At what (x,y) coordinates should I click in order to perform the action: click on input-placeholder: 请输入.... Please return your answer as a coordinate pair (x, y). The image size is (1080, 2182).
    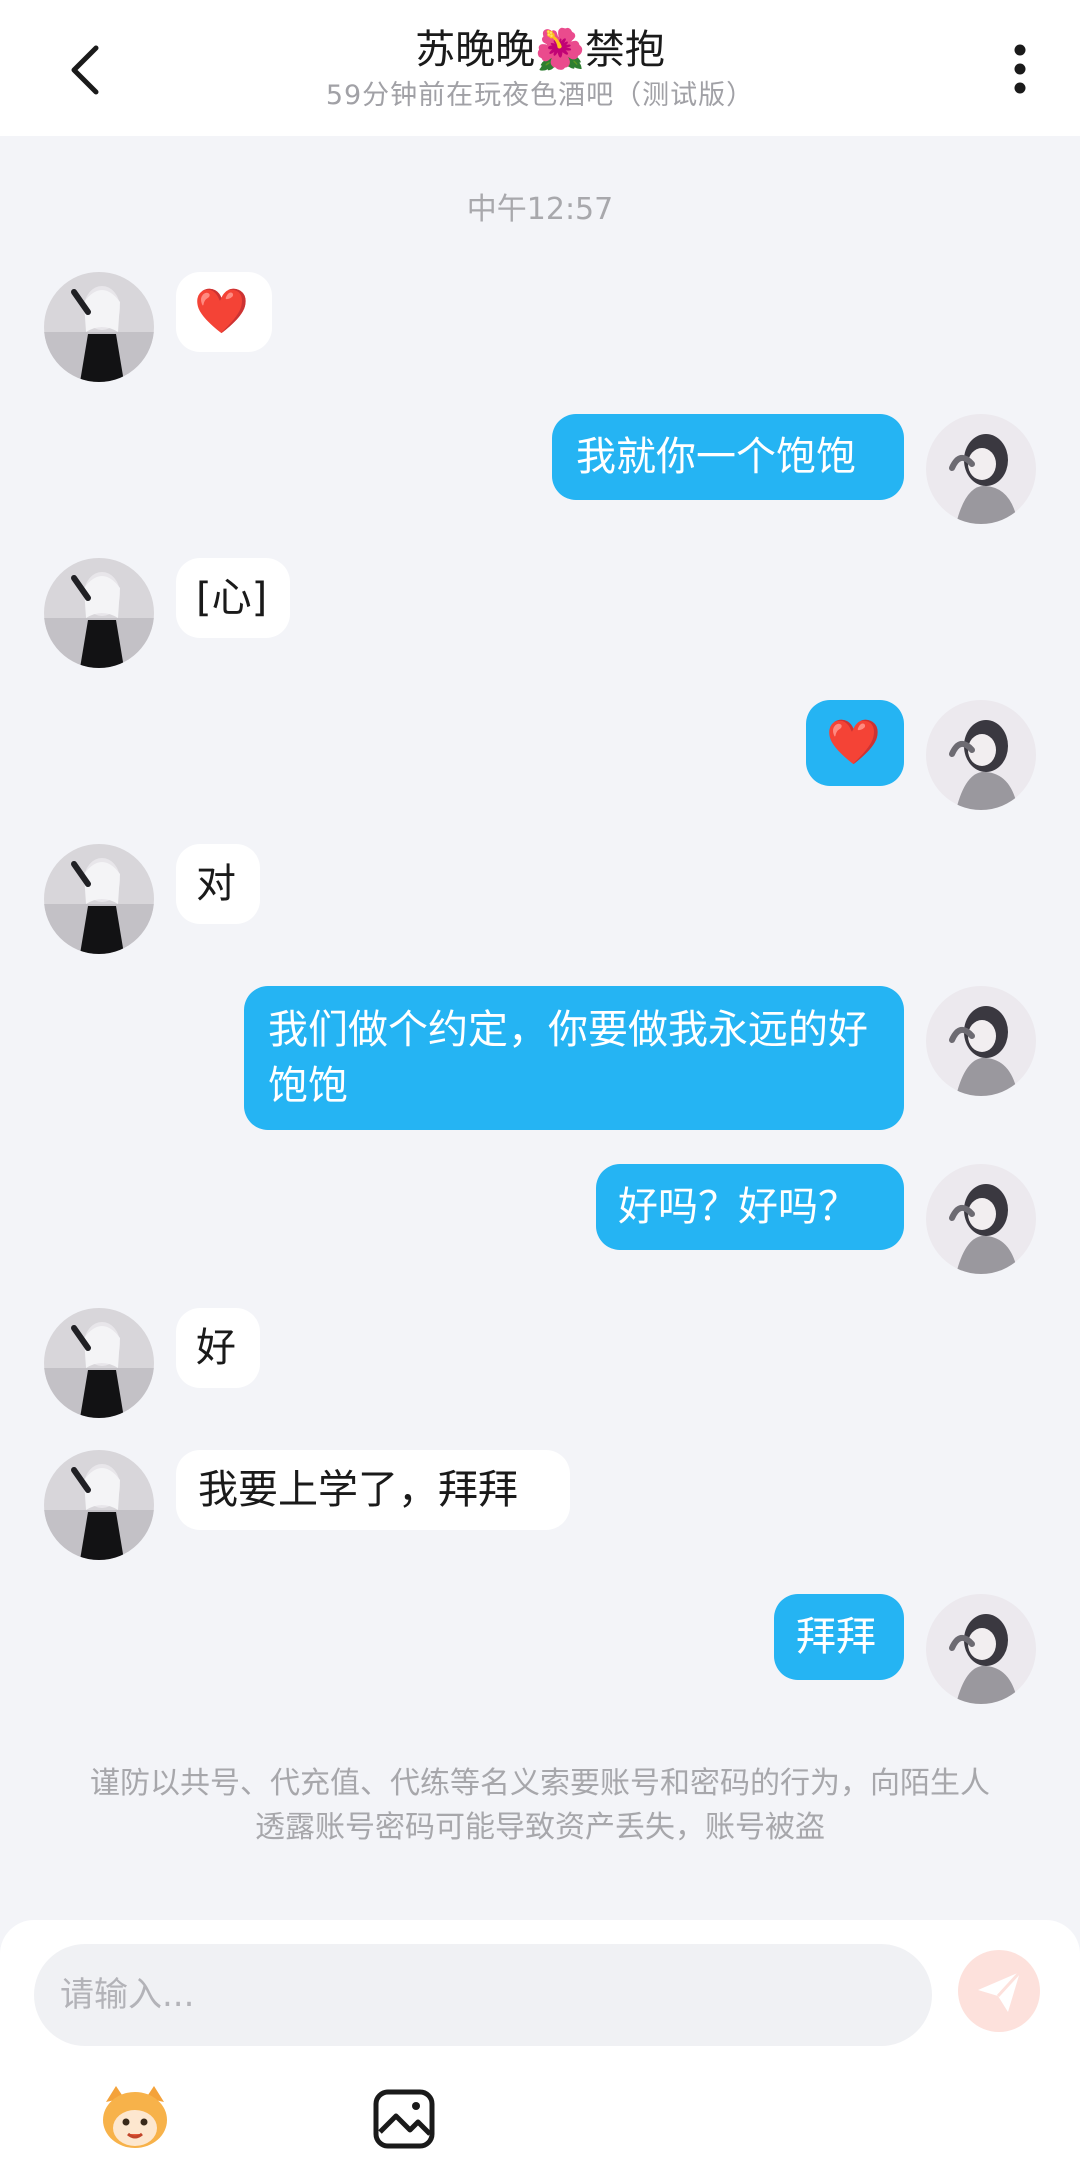
    Looking at the image, I should click on (127, 1995).